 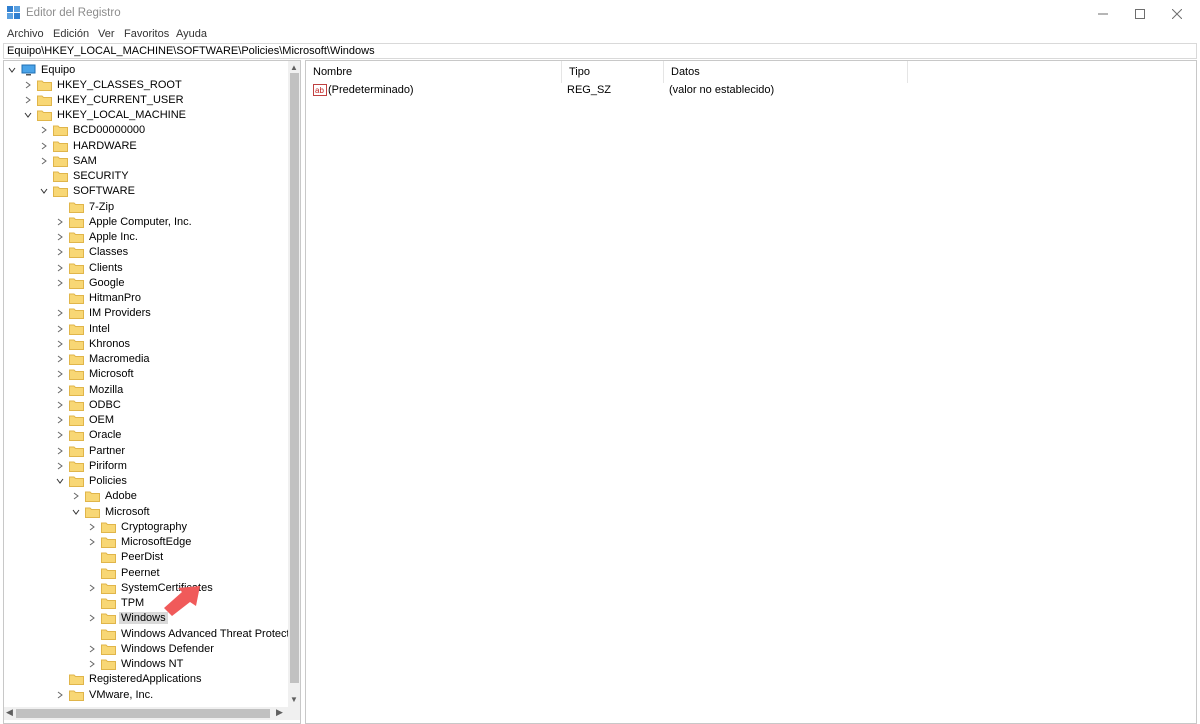 What do you see at coordinates (105, 115) in the screenshot?
I see `tree-item: HKEY_LOCAL_MACHINE` at bounding box center [105, 115].